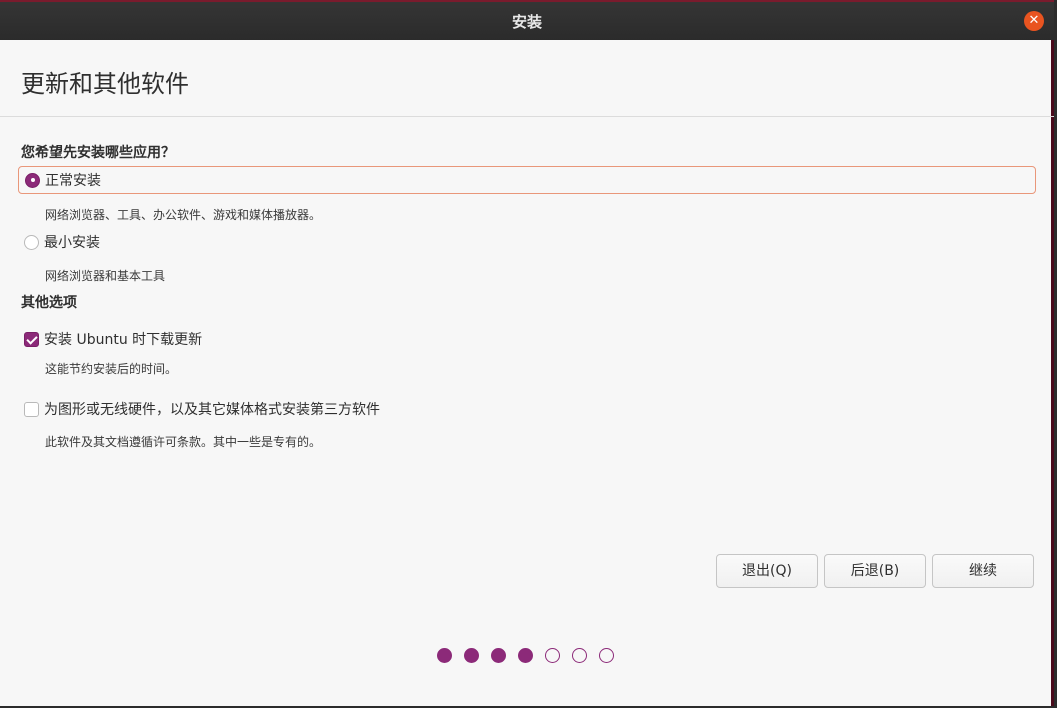  I want to click on radio-checked-icon, so click(32, 180).